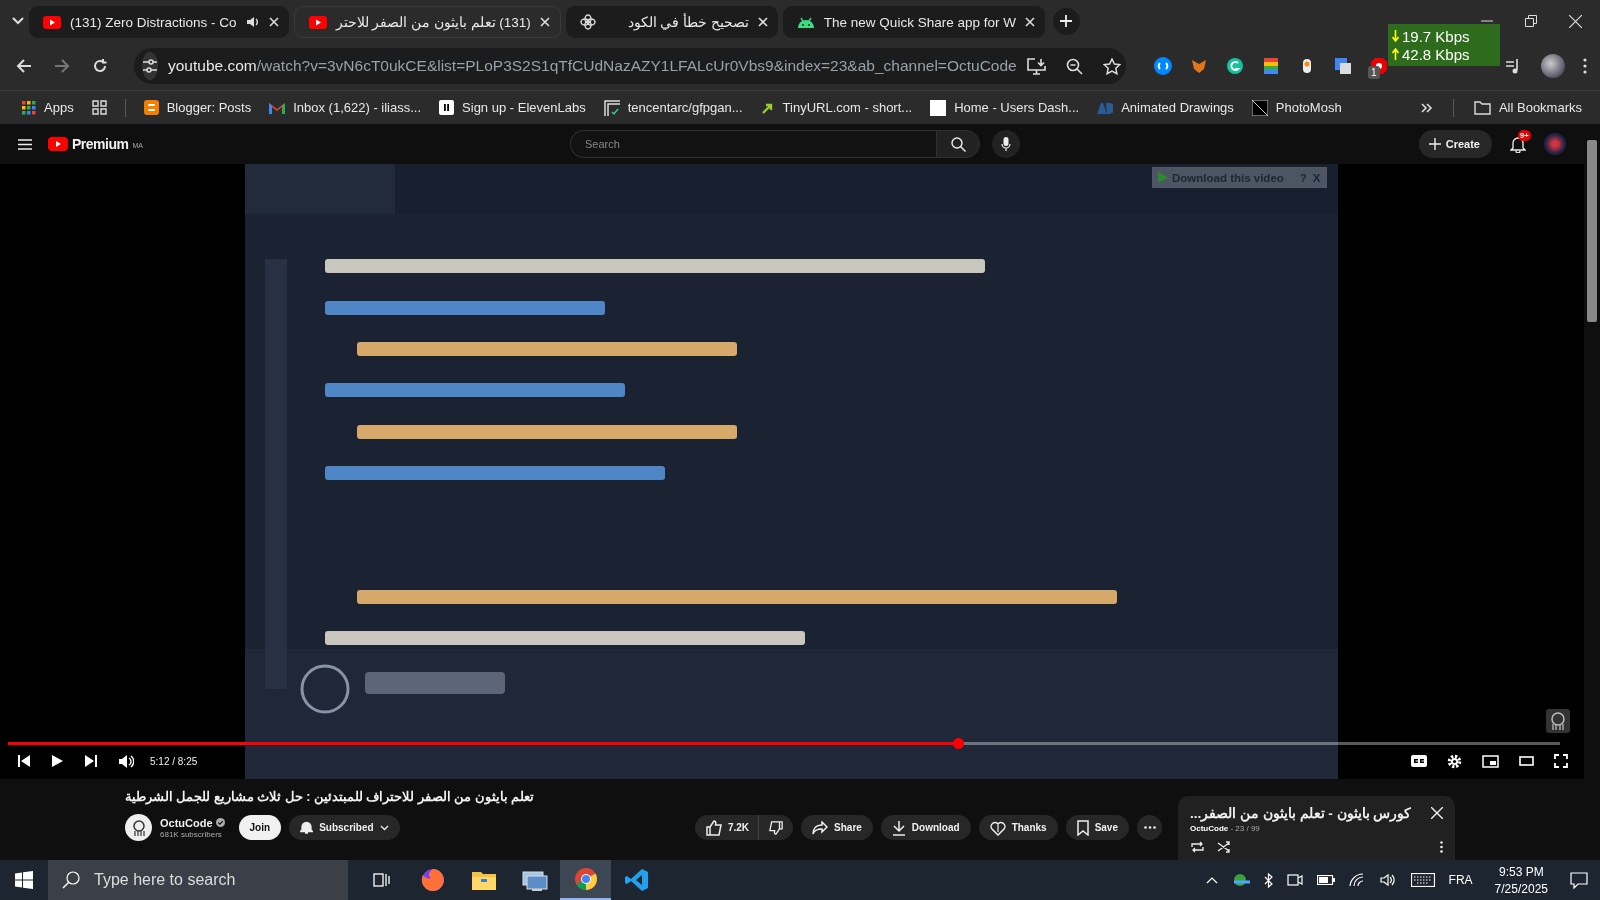  I want to click on bookmark-link: Apps, so click(48, 107).